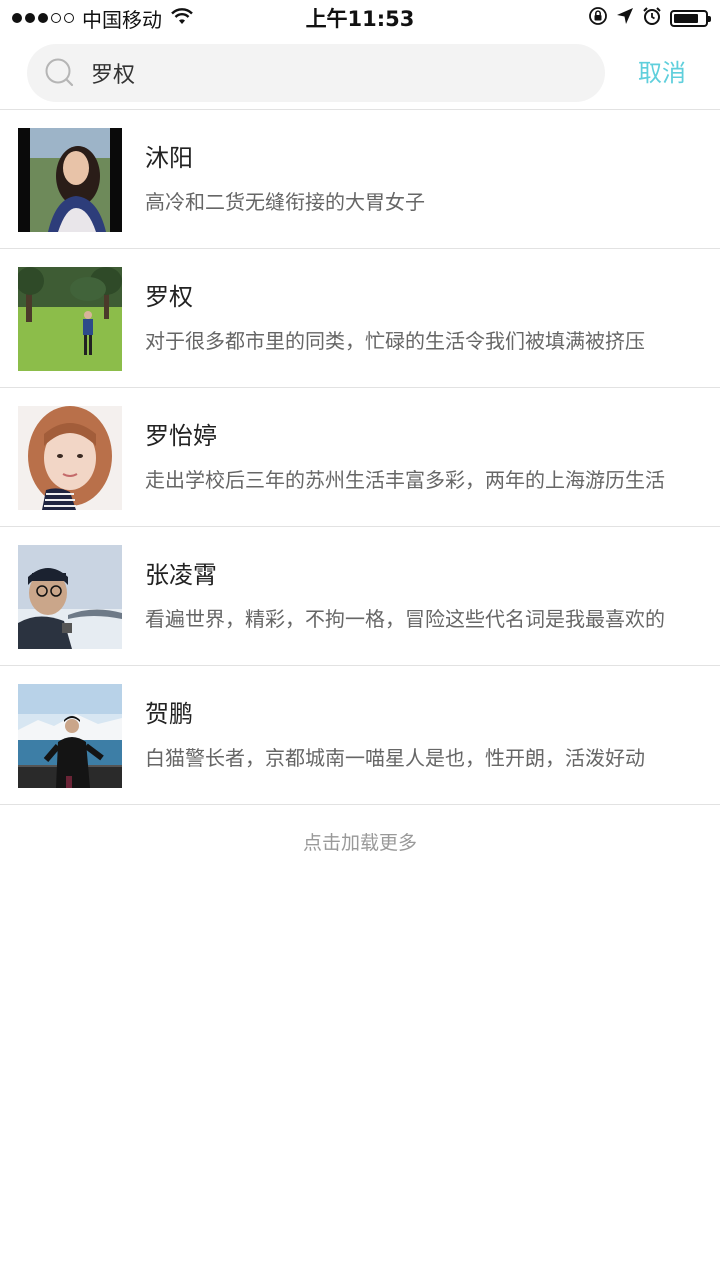 The image size is (720, 1280). I want to click on result-description: 对于很多都市里的同类，忙碌的生活令我们被填满被挤压, so click(395, 341).